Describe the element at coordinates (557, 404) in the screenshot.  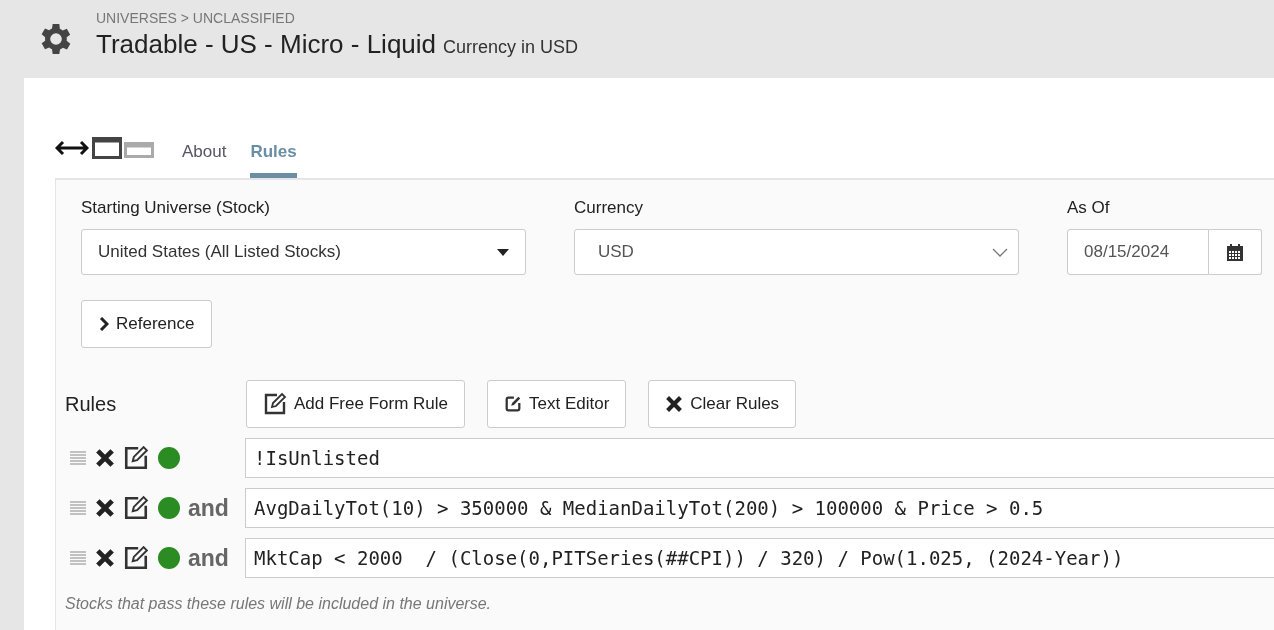
I see `text-editor-button: Text Editor` at that location.